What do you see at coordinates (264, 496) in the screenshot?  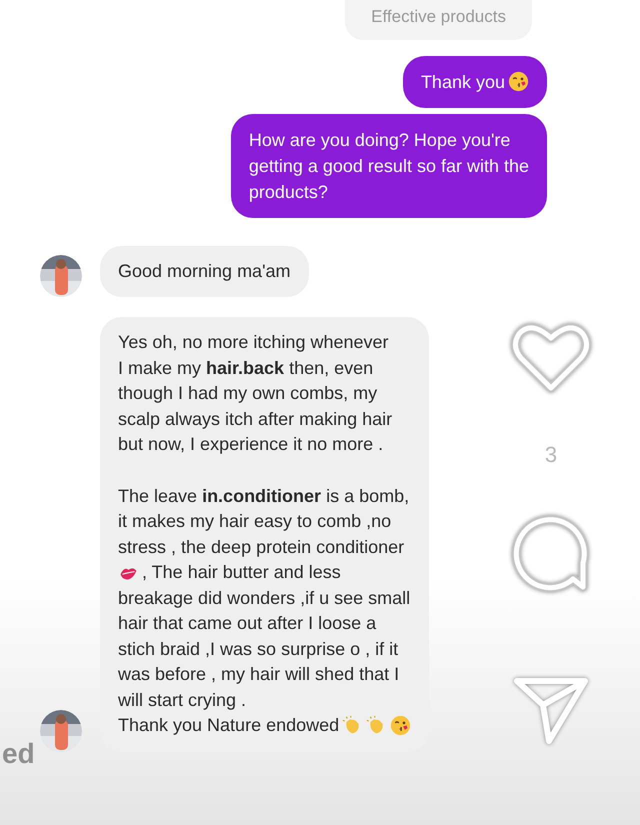 I see `message-text: The leave in.conditioner is a bomb,` at bounding box center [264, 496].